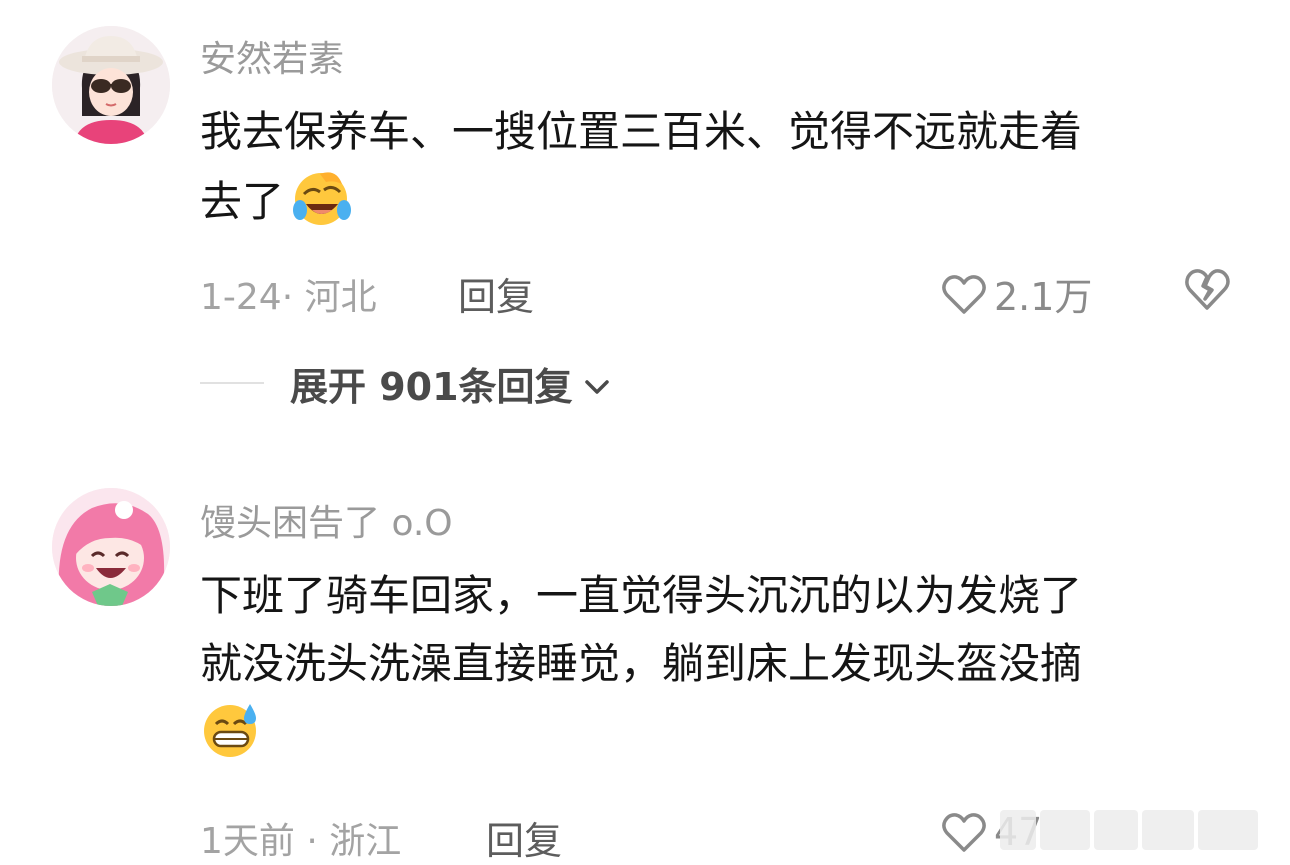  What do you see at coordinates (641, 131) in the screenshot?
I see `comment-text-line: 我去保养车、一搜位置三百米、觉得不远就走着` at bounding box center [641, 131].